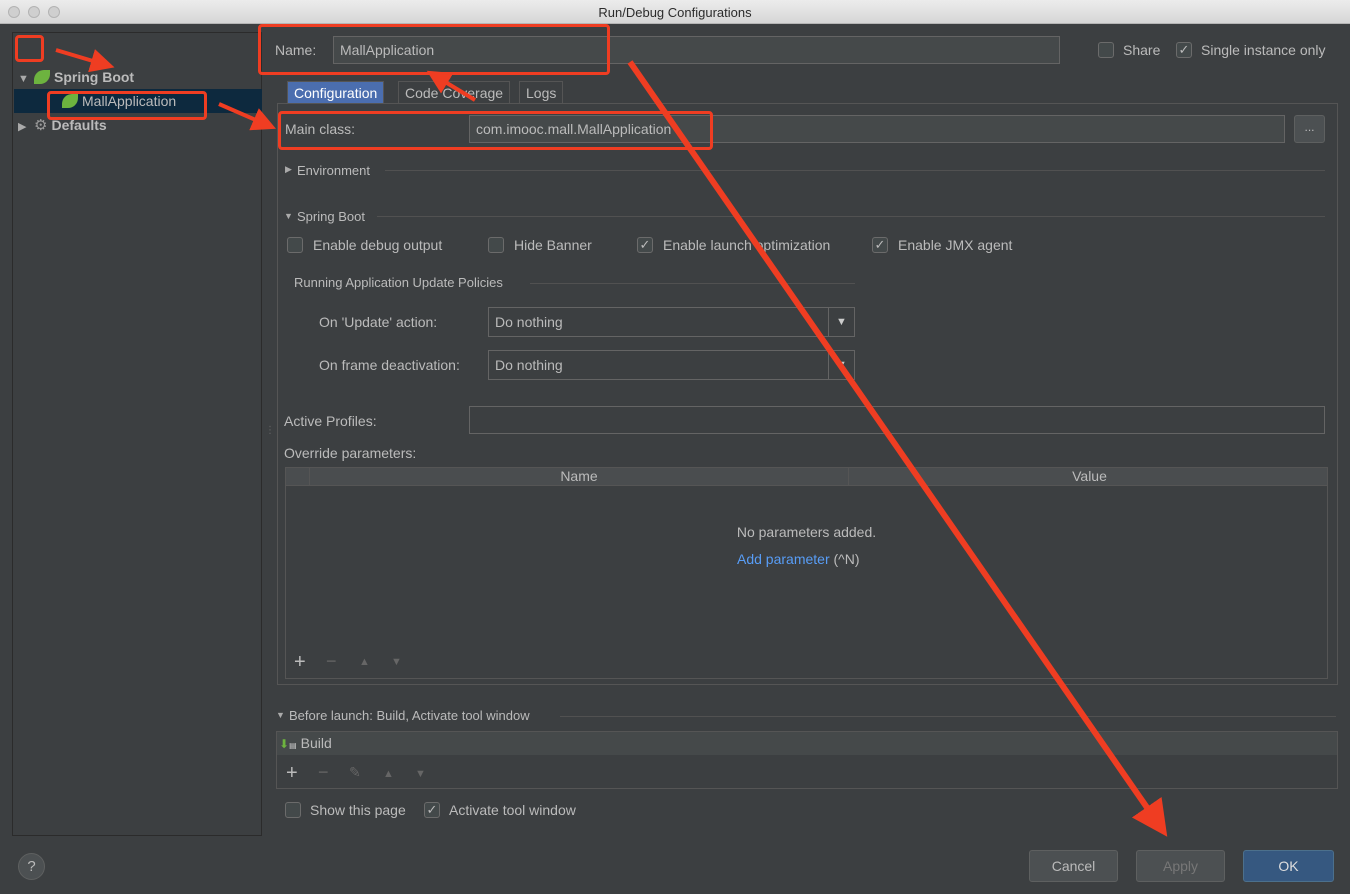 This screenshot has width=1350, height=894. I want to click on single-instance-checkbox: ✓, so click(1184, 50).